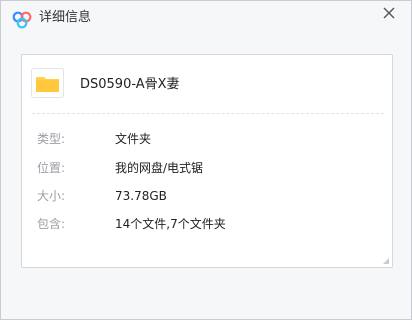 This screenshot has height=320, width=412. What do you see at coordinates (207, 139) in the screenshot?
I see `detail-row-type: 类型: 文件夹` at bounding box center [207, 139].